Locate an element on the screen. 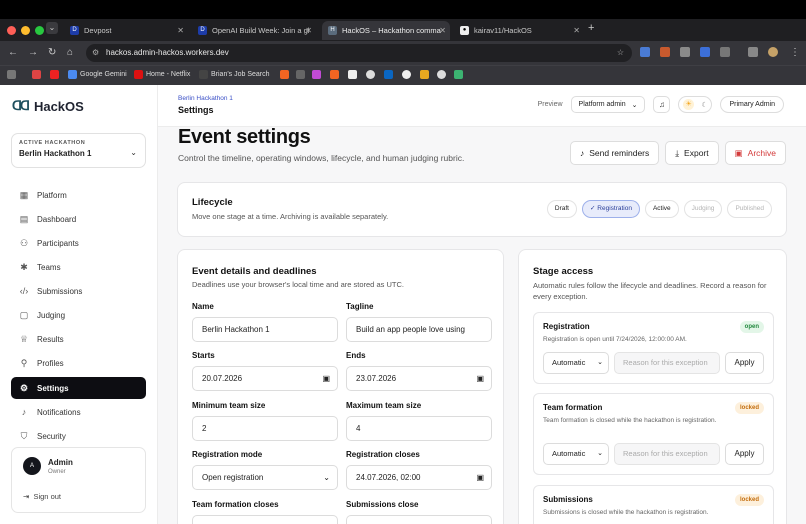 The image size is (806, 524). breadcrumb-parent: Berlin Hackathon 1 is located at coordinates (205, 98).